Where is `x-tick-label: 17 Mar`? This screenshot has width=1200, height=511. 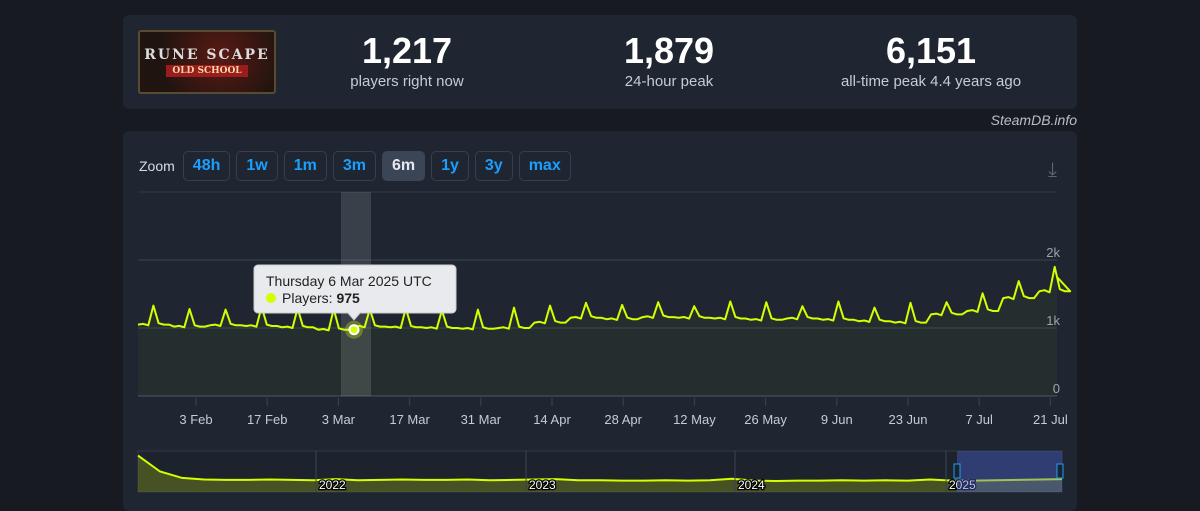
x-tick-label: 17 Mar is located at coordinates (409, 419).